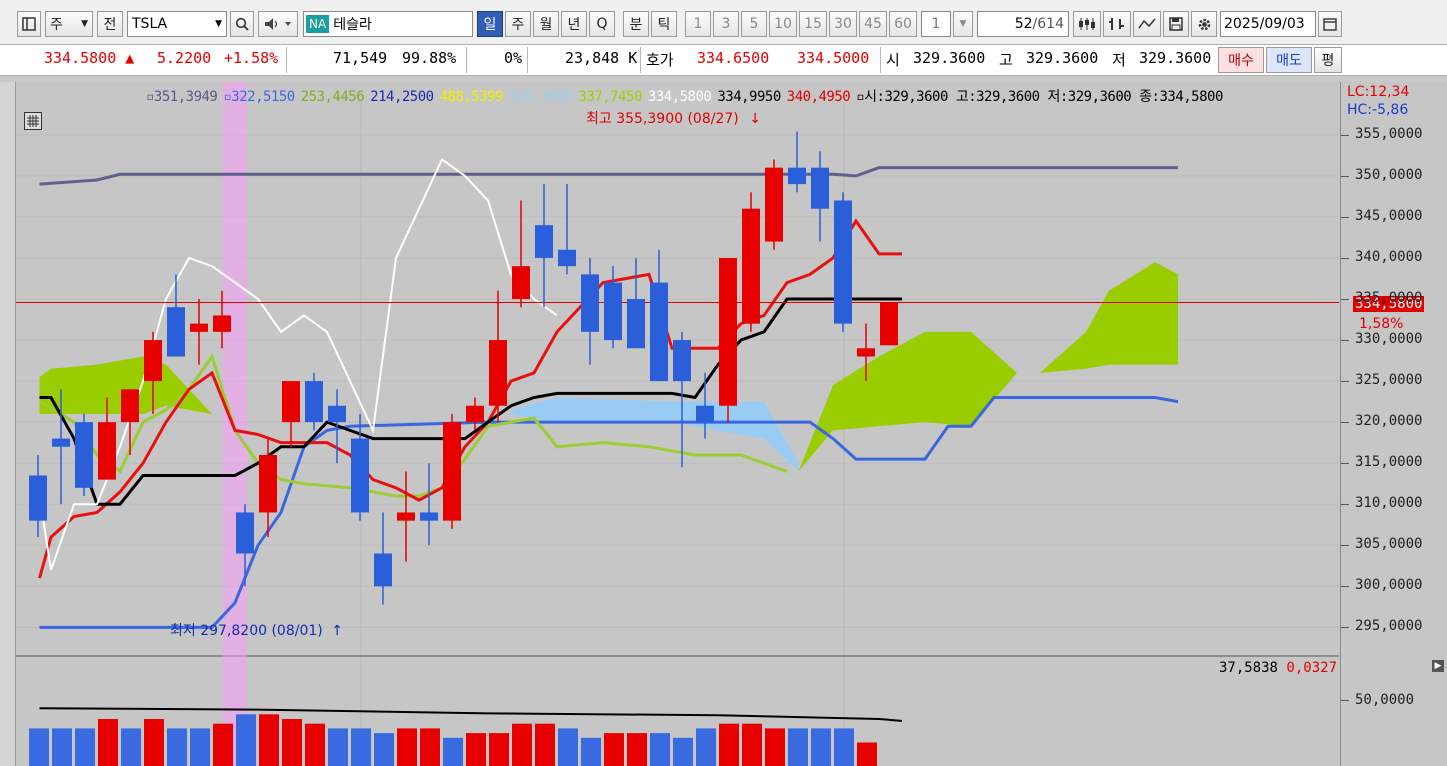 This screenshot has height=766, width=1447. Describe the element at coordinates (278, 24) in the screenshot. I see `speaker-icon` at that location.